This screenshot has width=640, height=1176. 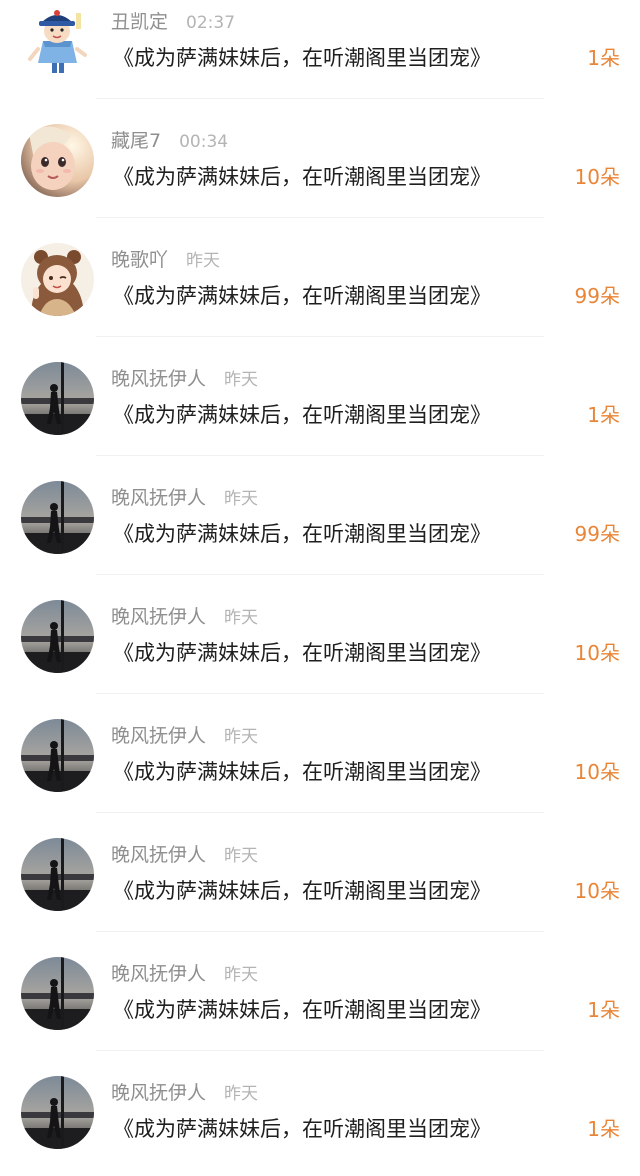 What do you see at coordinates (139, 22) in the screenshot?
I see `username: 丑凯定` at bounding box center [139, 22].